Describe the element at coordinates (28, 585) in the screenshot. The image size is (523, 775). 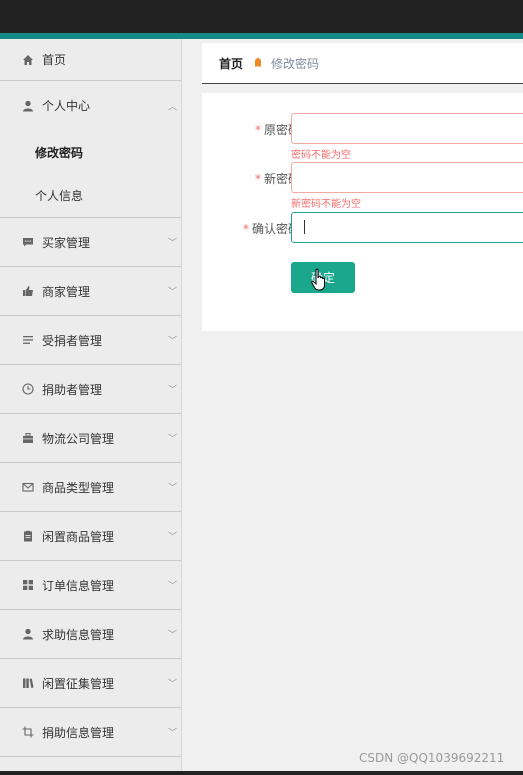
I see `grid-icon` at that location.